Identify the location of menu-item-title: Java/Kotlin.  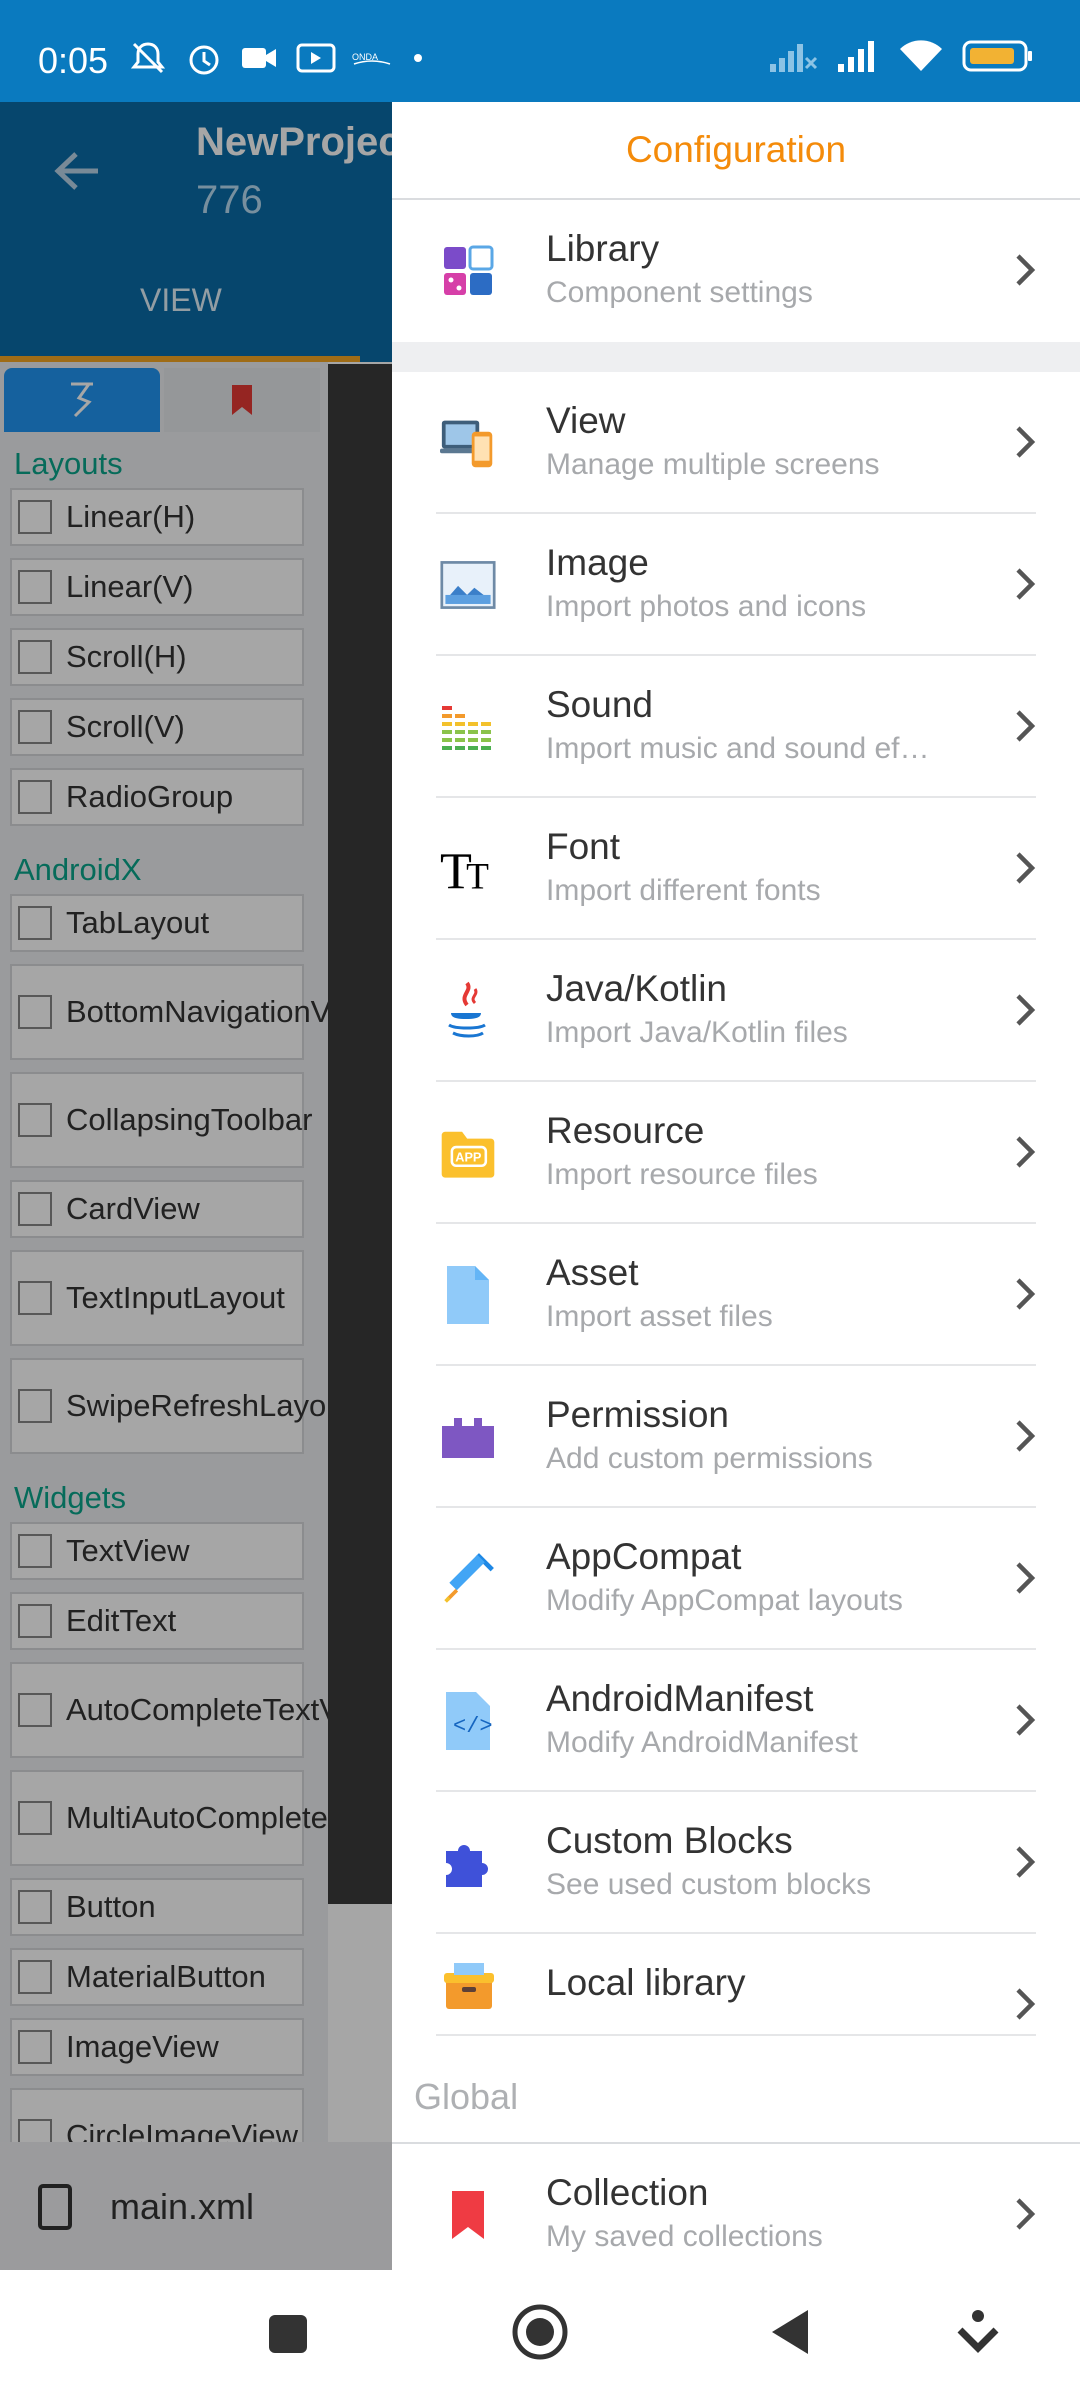
(636, 988).